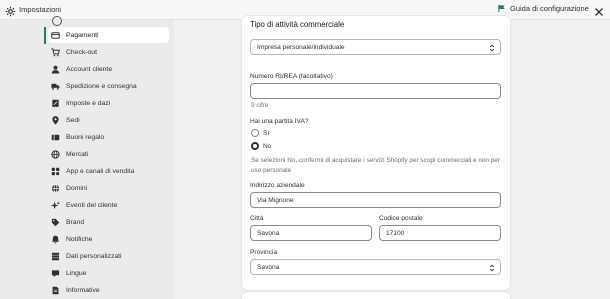 This screenshot has width=610, height=299. What do you see at coordinates (55, 171) in the screenshot?
I see `apps-icon` at bounding box center [55, 171].